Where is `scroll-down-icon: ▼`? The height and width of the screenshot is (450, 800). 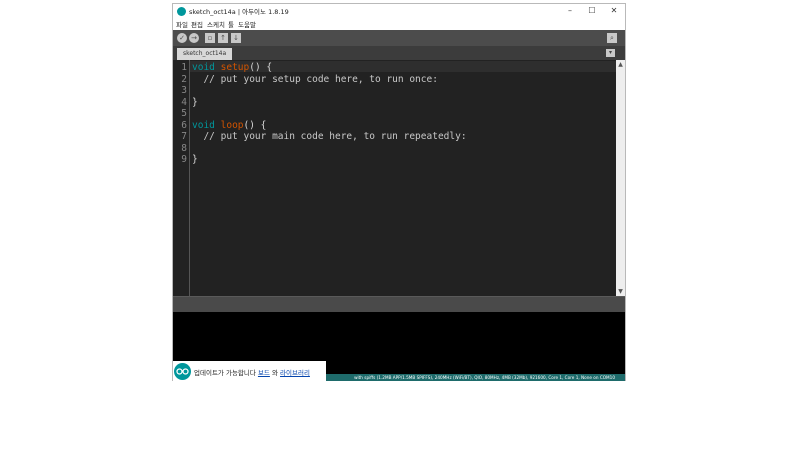
scroll-down-icon: ▼ is located at coordinates (620, 291).